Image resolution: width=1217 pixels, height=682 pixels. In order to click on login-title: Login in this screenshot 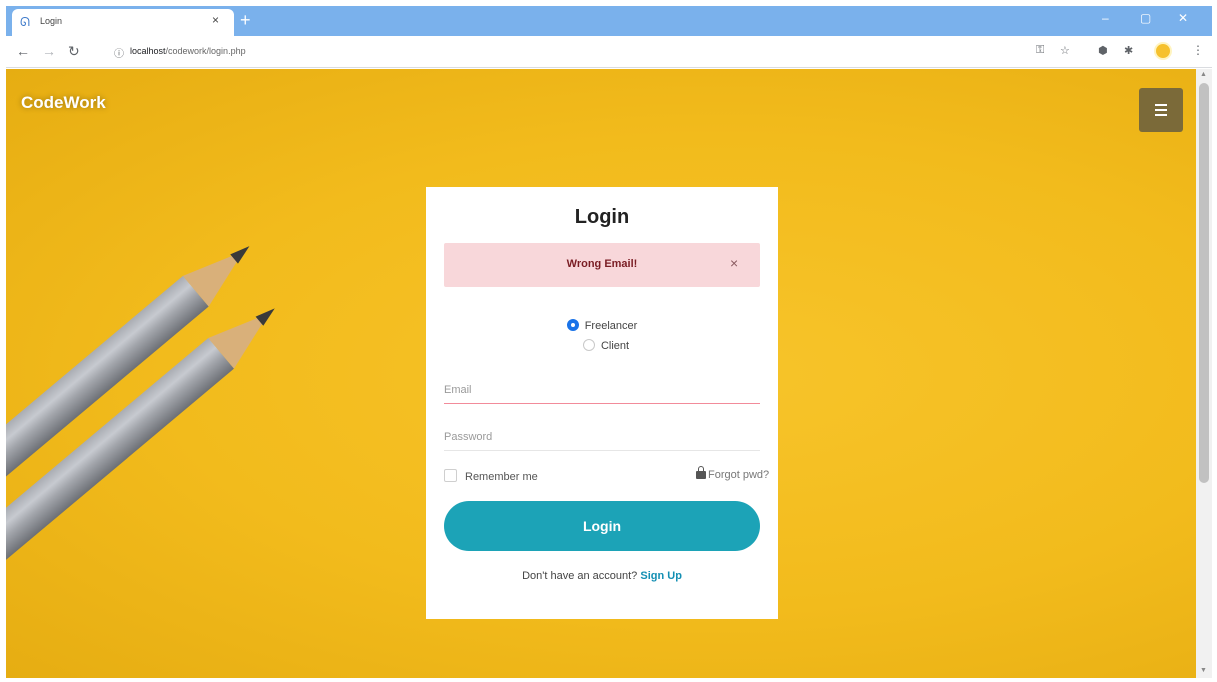, I will do `click(602, 217)`.